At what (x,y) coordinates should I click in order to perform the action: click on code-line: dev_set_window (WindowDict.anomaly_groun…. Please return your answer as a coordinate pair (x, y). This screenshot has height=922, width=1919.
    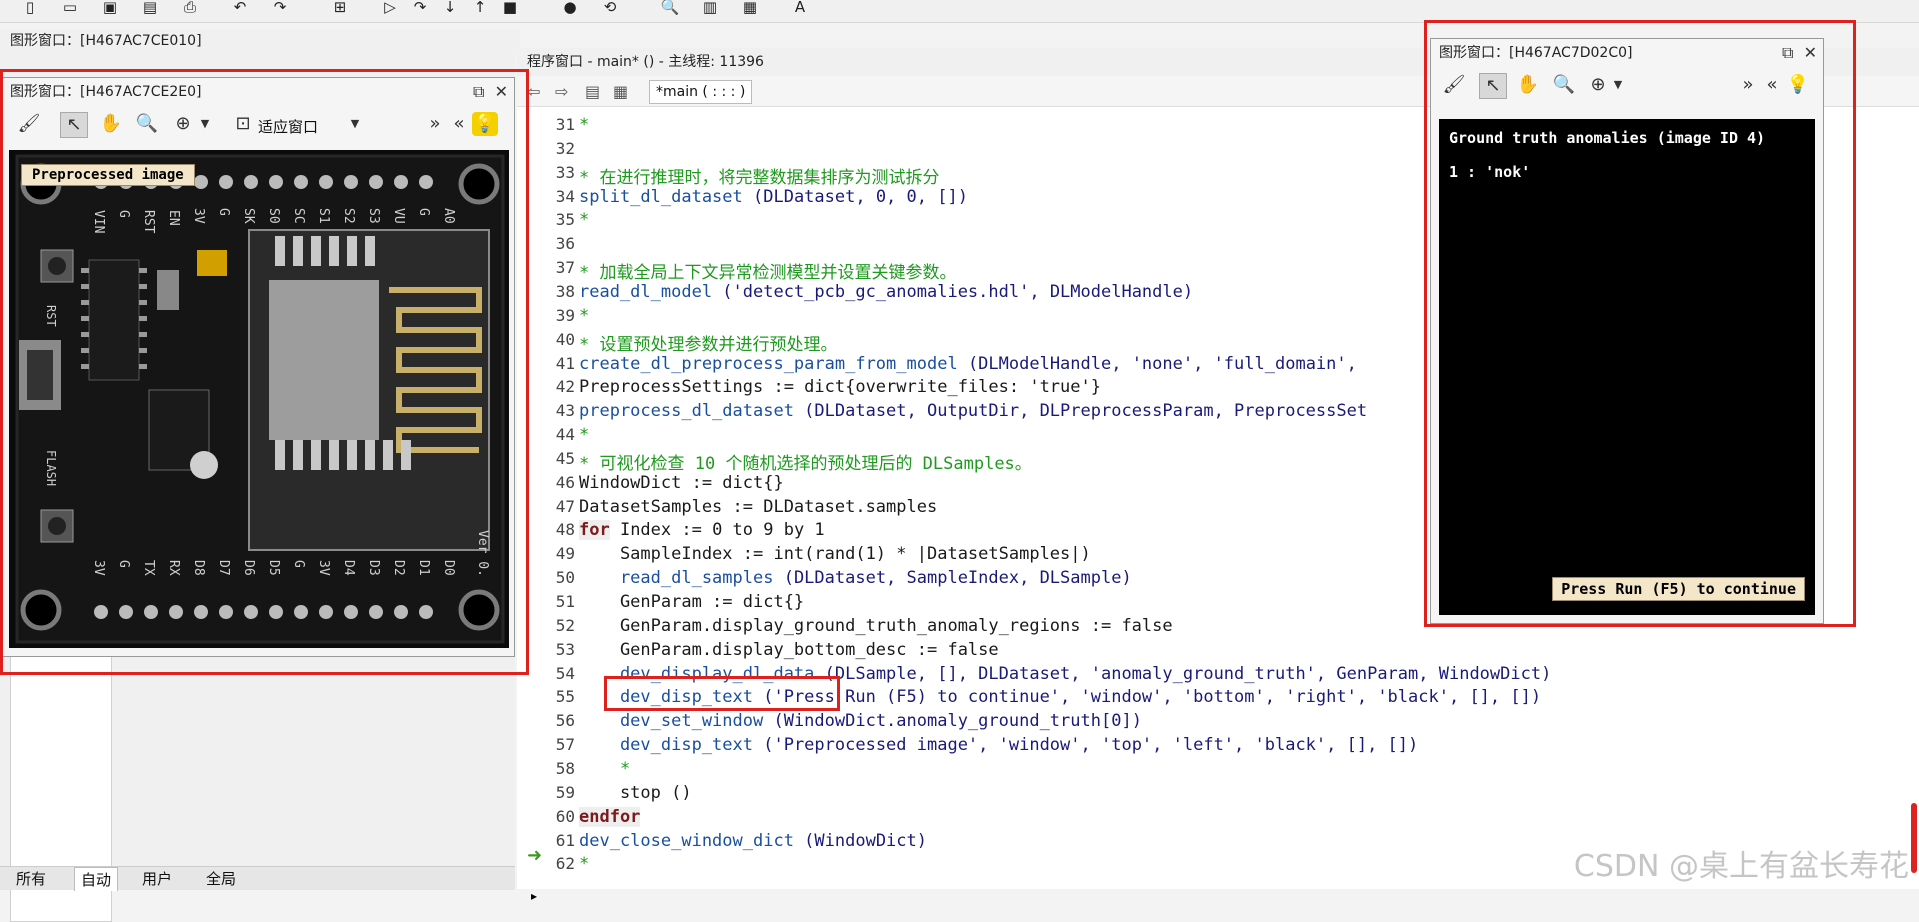
    Looking at the image, I should click on (860, 721).